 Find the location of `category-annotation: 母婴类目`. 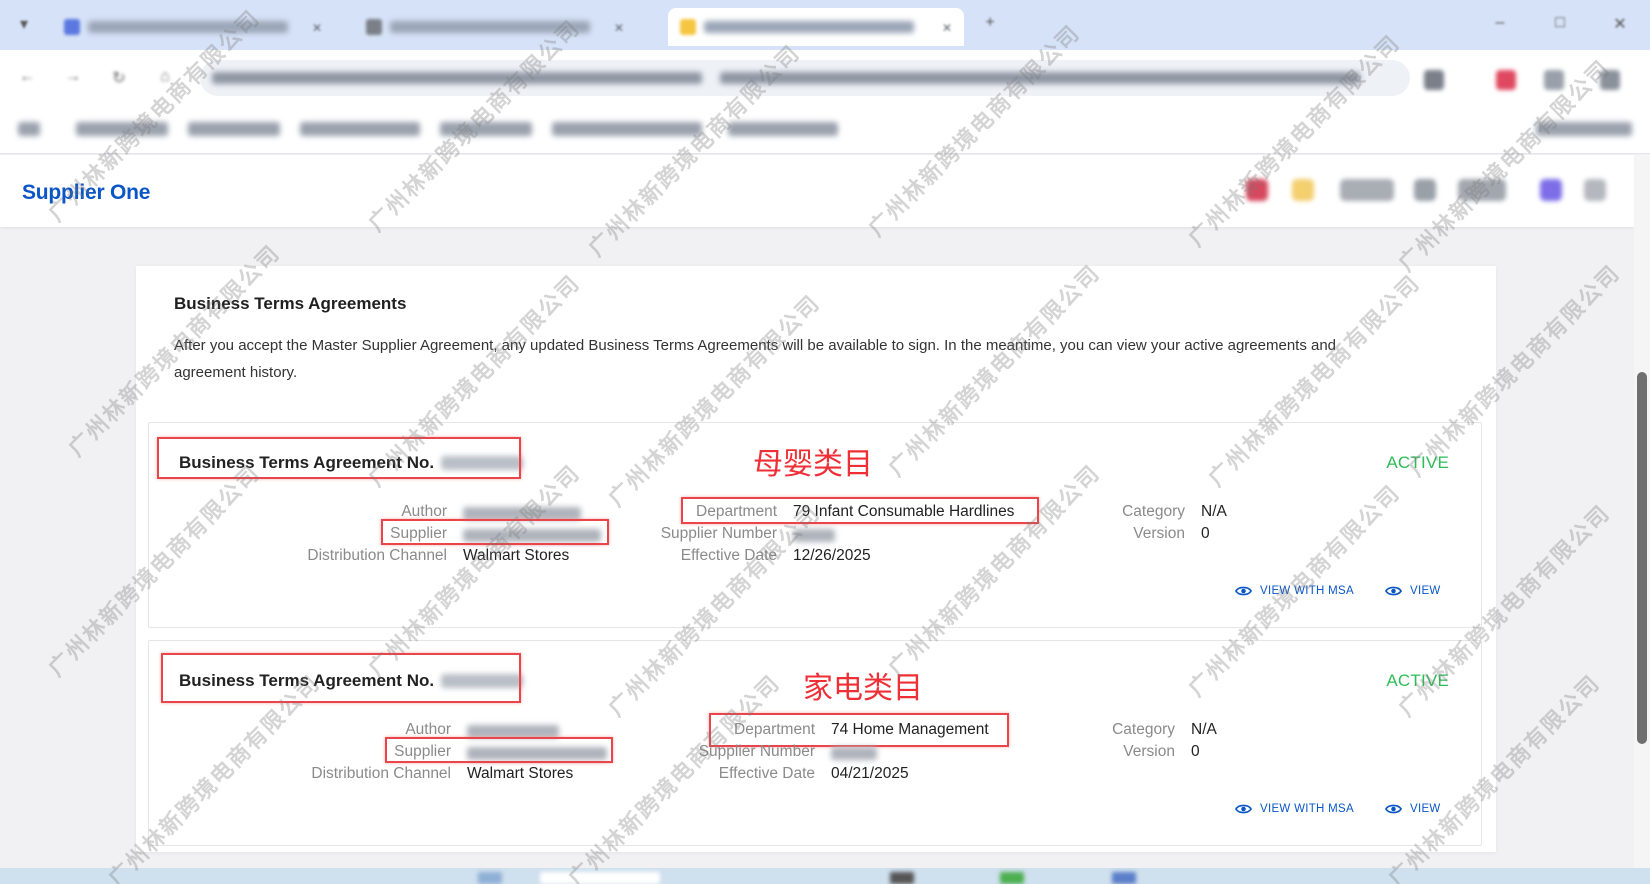

category-annotation: 母婴类目 is located at coordinates (813, 464).